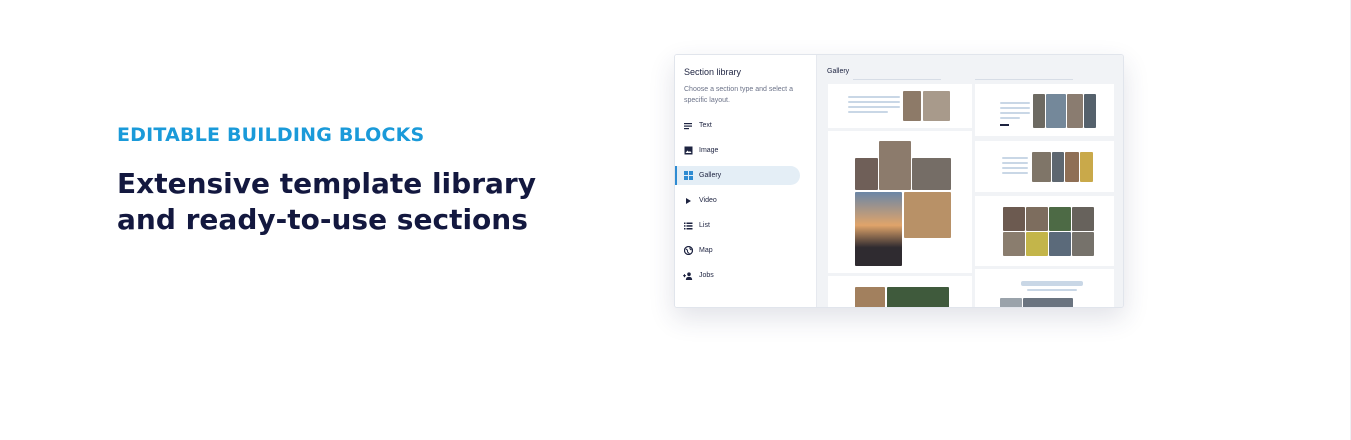  I want to click on section-type-image: Image, so click(737, 150).